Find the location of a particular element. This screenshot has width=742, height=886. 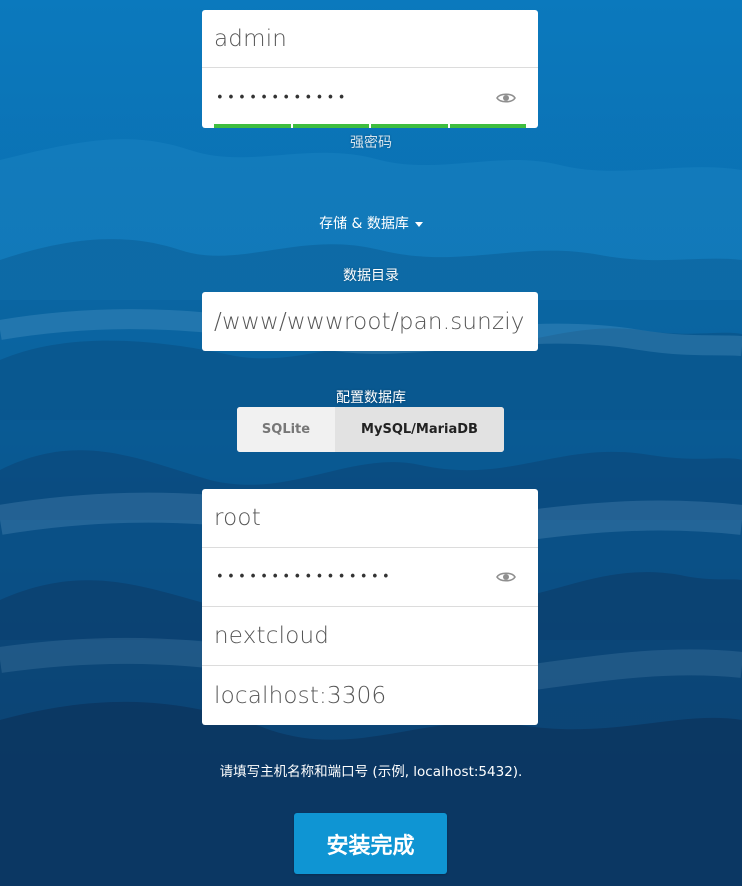

database-name-field is located at coordinates (370, 636).